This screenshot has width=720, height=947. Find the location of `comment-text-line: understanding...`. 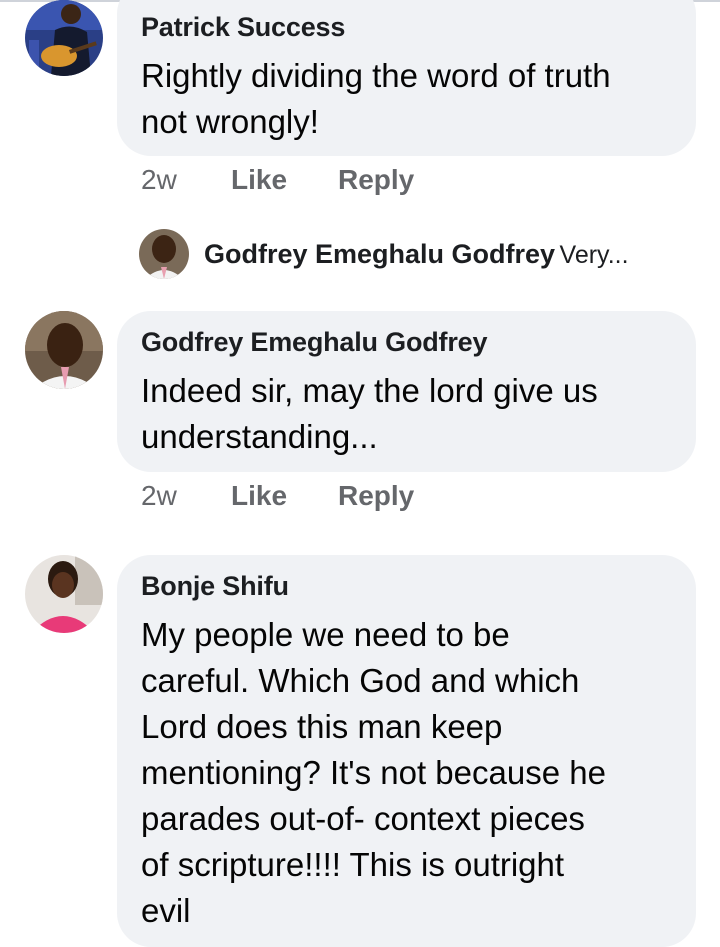

comment-text-line: understanding... is located at coordinates (259, 436).